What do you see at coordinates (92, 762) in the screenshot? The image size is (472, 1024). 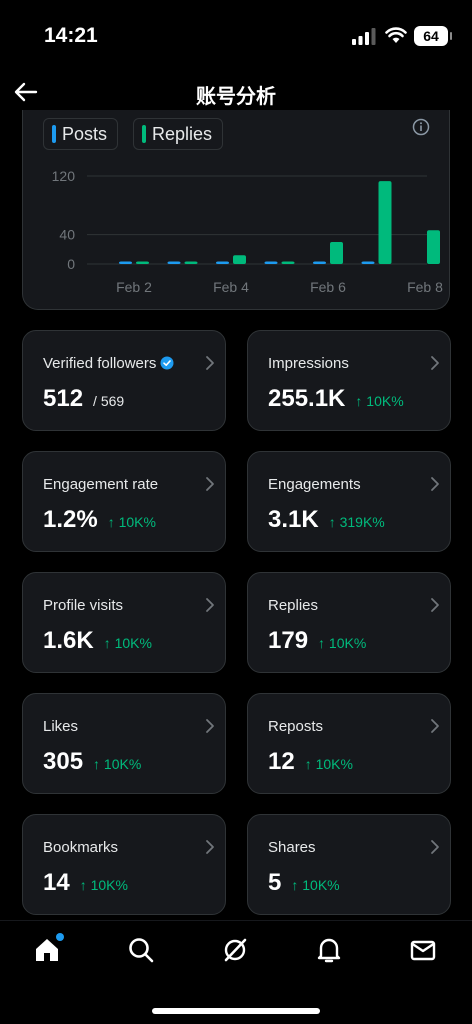 I see `stat-value-row: 305 ↑ 10K%` at bounding box center [92, 762].